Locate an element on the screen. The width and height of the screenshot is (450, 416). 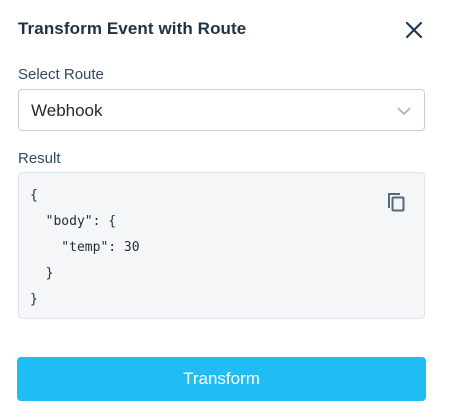
close-icon is located at coordinates (414, 30).